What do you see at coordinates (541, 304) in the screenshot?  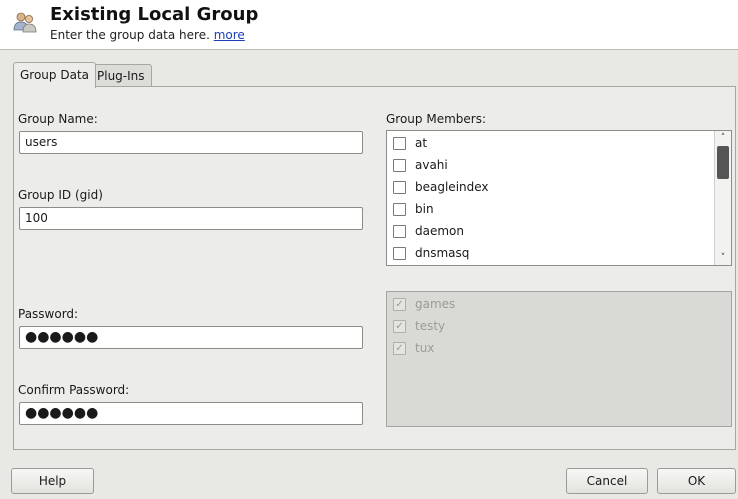 I see `list-item: ✓ games` at bounding box center [541, 304].